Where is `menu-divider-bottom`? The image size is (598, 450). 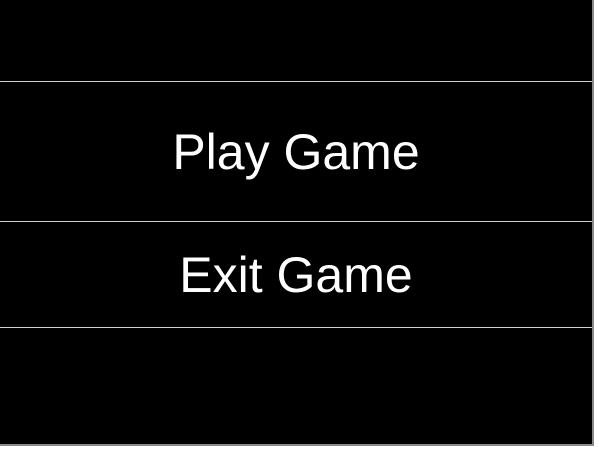 menu-divider-bottom is located at coordinates (296, 327).